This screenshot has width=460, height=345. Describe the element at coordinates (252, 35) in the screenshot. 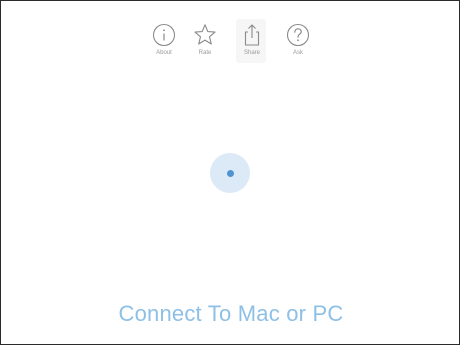

I see `share-icon` at that location.